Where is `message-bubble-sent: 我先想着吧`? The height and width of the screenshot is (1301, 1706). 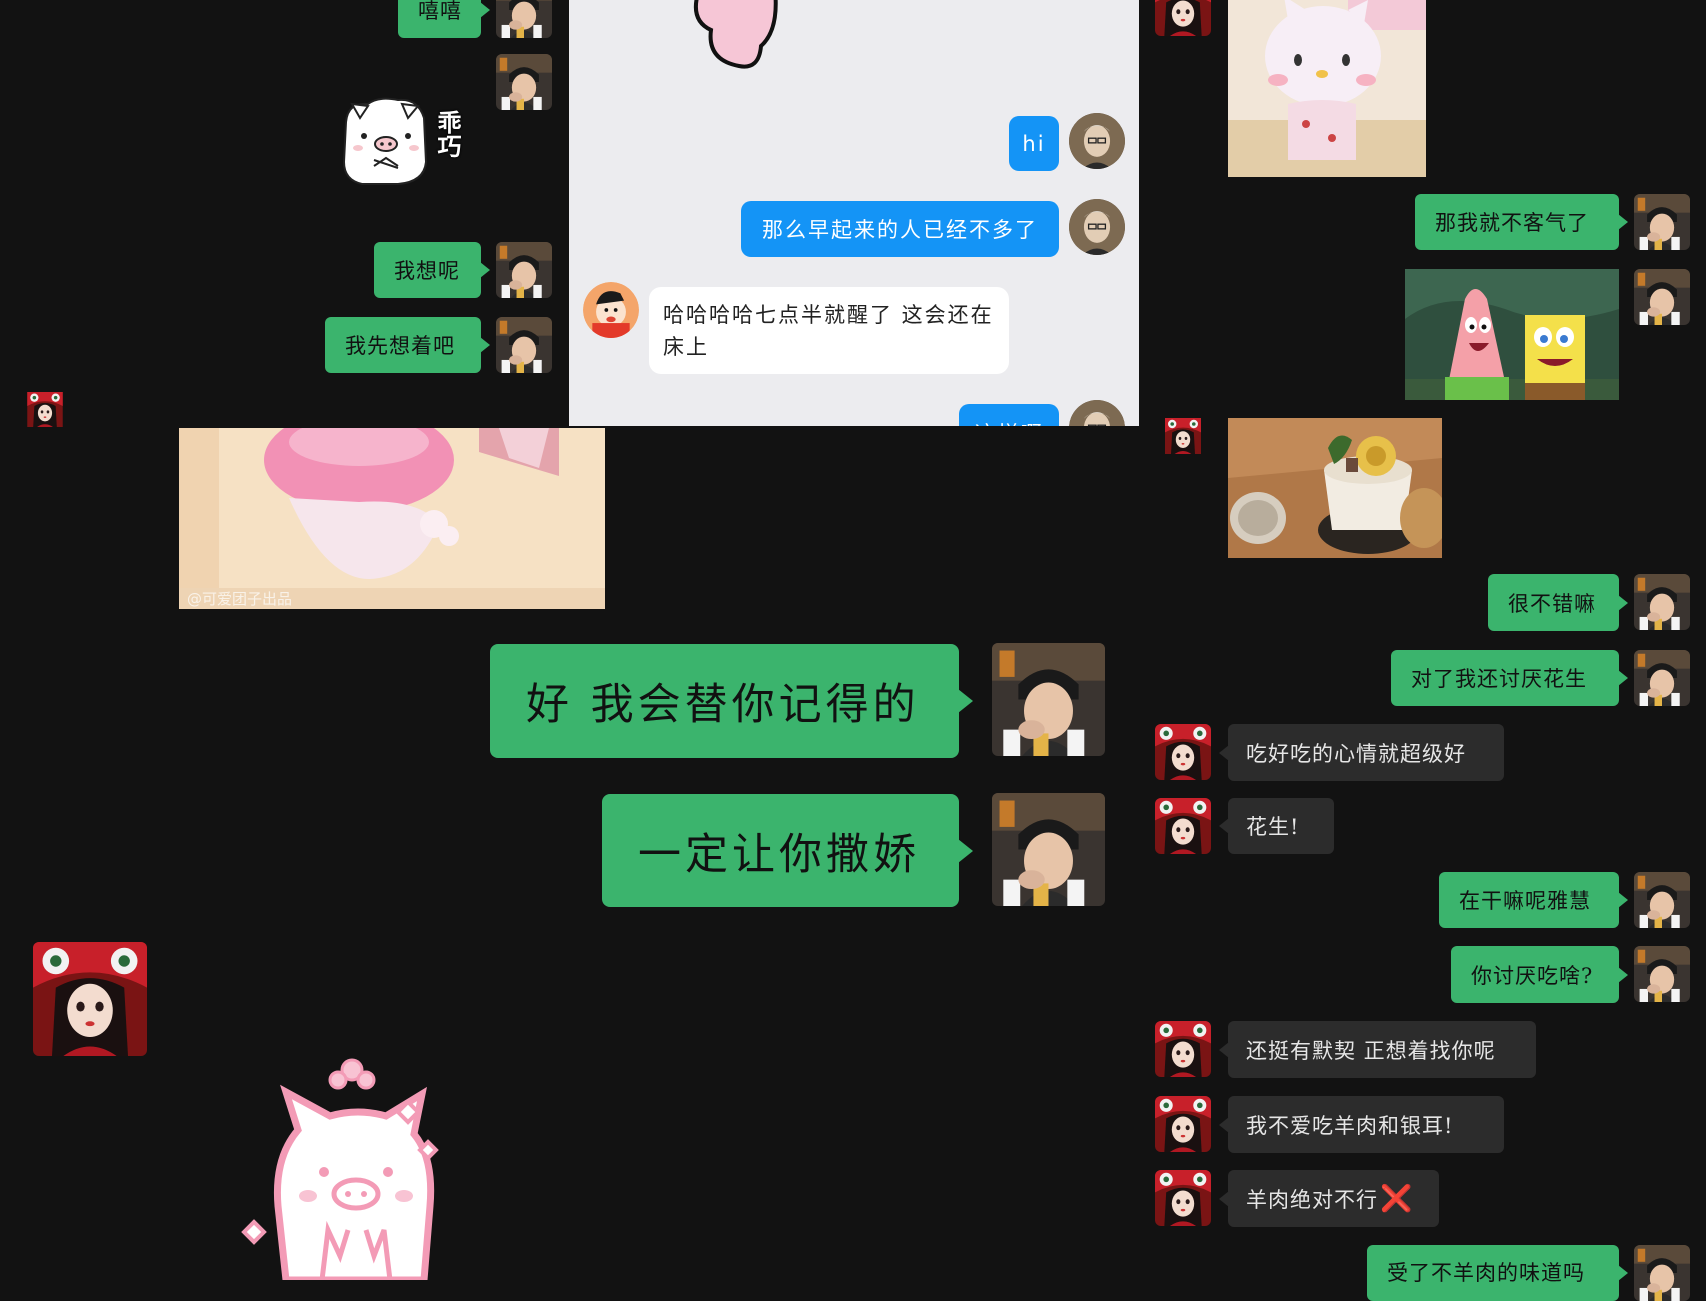 message-bubble-sent: 我先想着吧 is located at coordinates (407, 345).